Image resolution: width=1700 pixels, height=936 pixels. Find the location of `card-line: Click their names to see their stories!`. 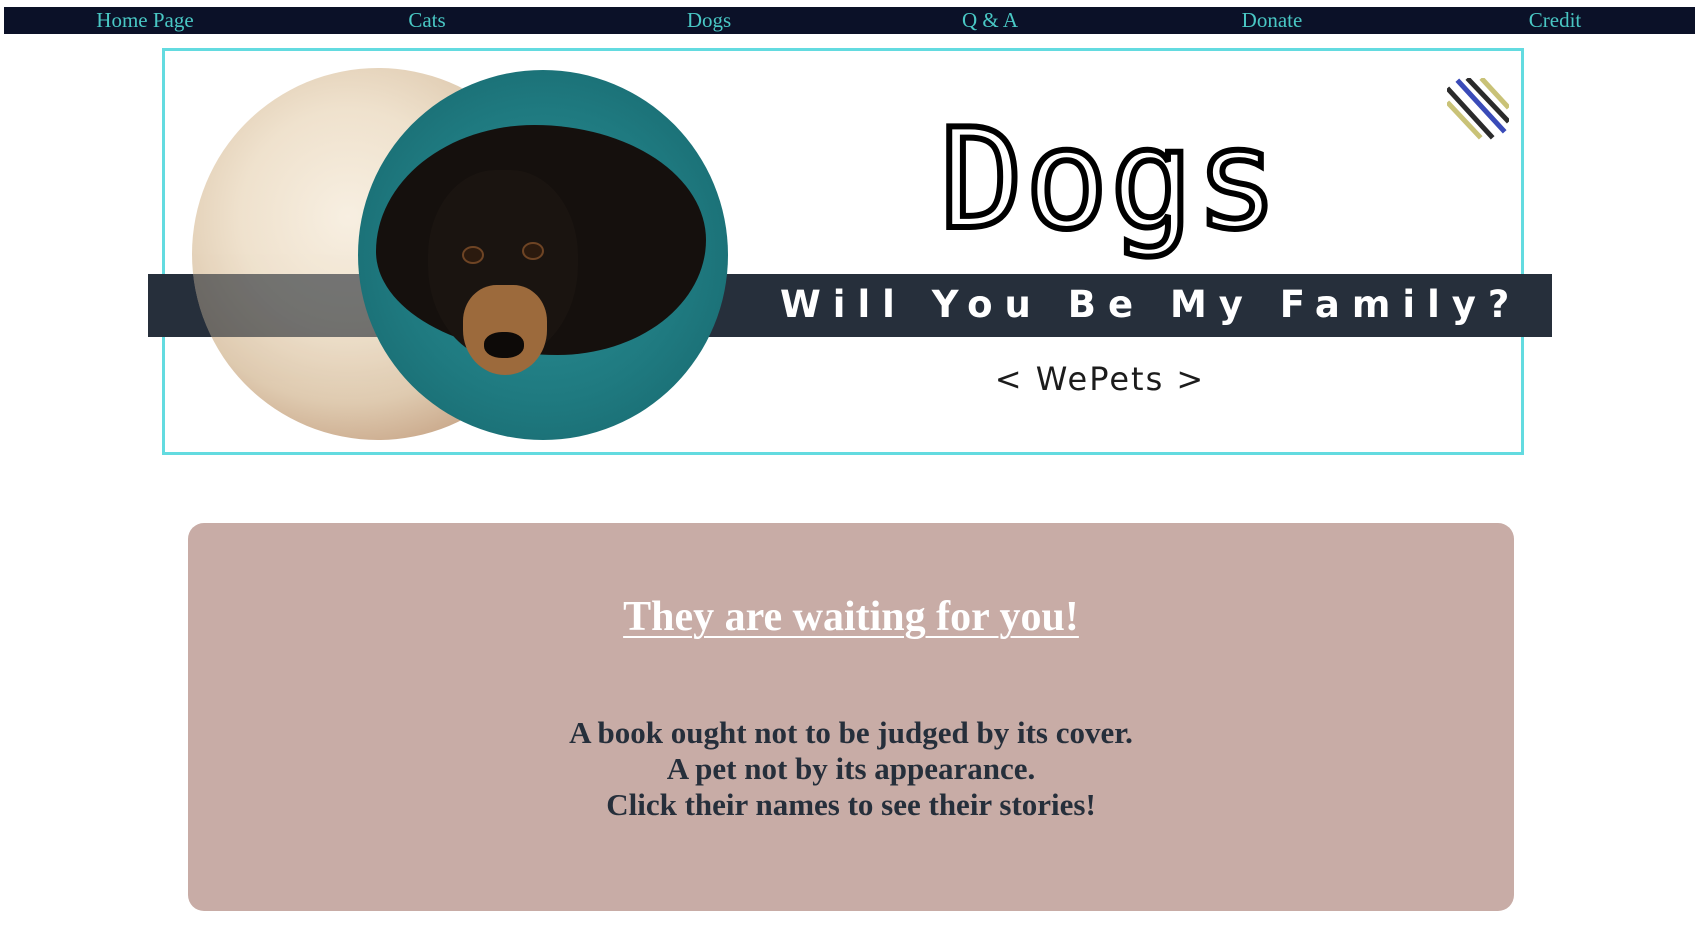

card-line: Click their names to see their stories! is located at coordinates (851, 804).